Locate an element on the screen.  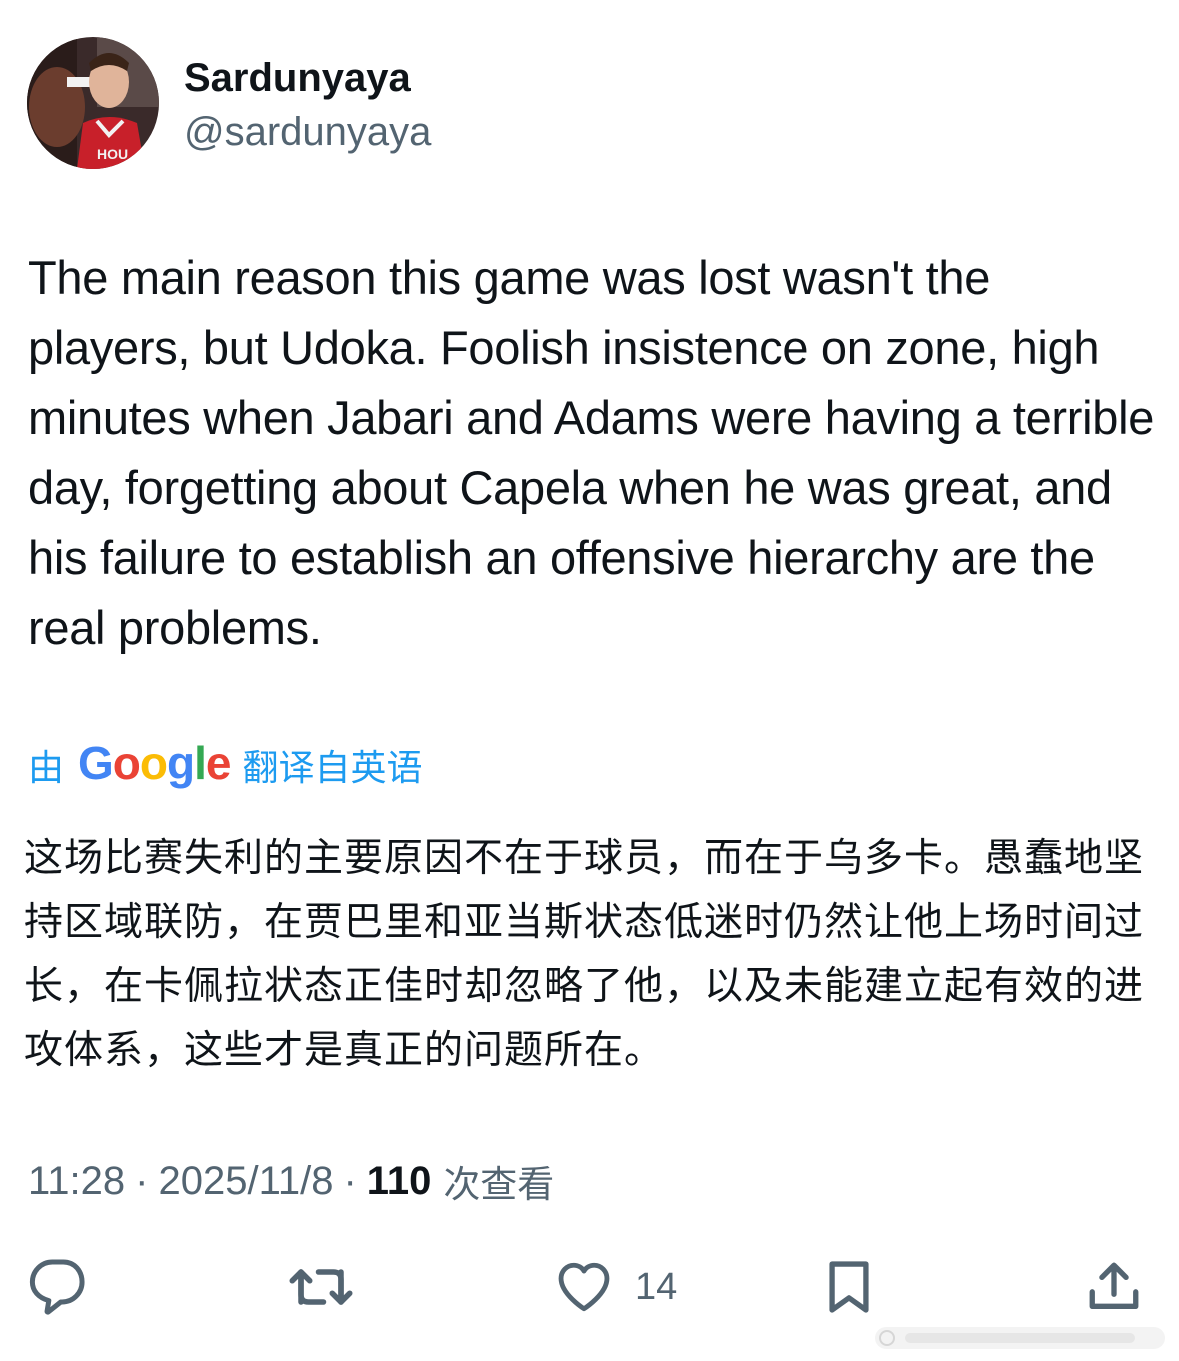
avatar-image: HOU is located at coordinates (93, 103).